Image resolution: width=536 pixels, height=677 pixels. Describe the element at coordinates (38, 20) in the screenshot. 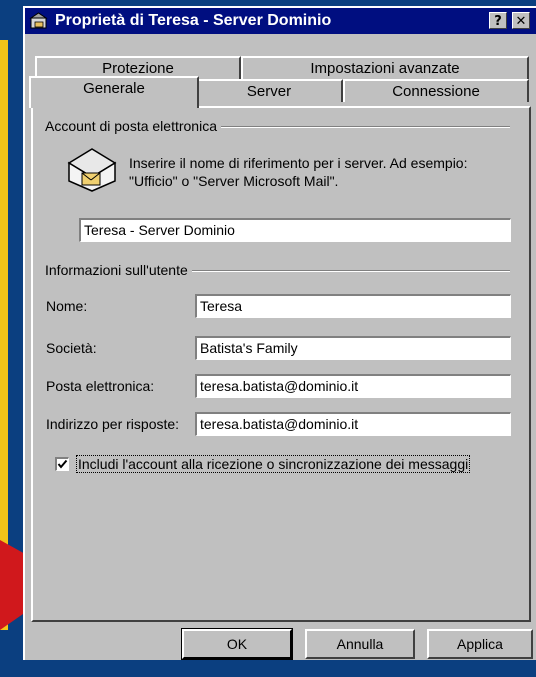

I see `mail-account-icon` at that location.